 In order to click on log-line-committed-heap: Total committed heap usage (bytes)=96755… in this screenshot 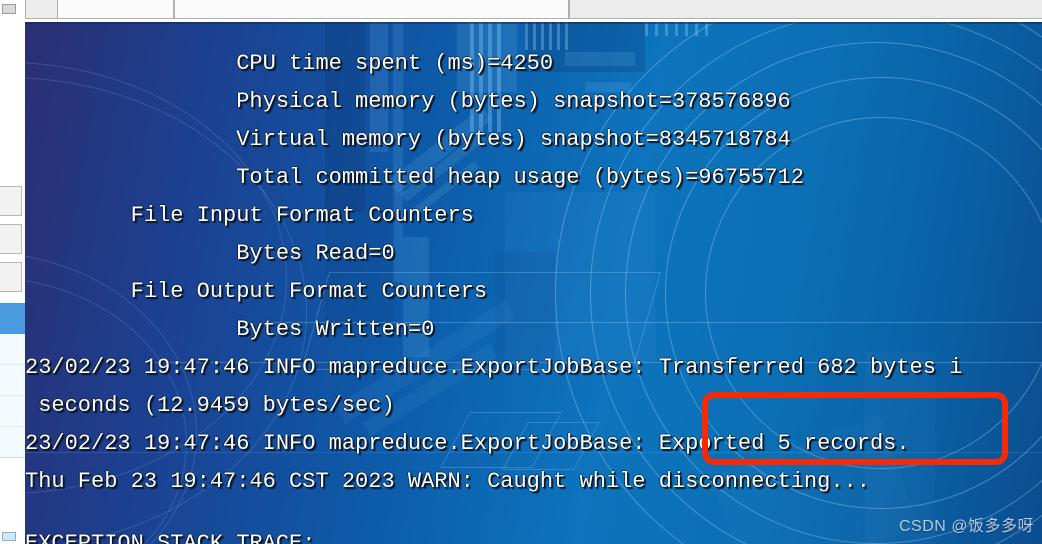, I will do `click(414, 177)`.